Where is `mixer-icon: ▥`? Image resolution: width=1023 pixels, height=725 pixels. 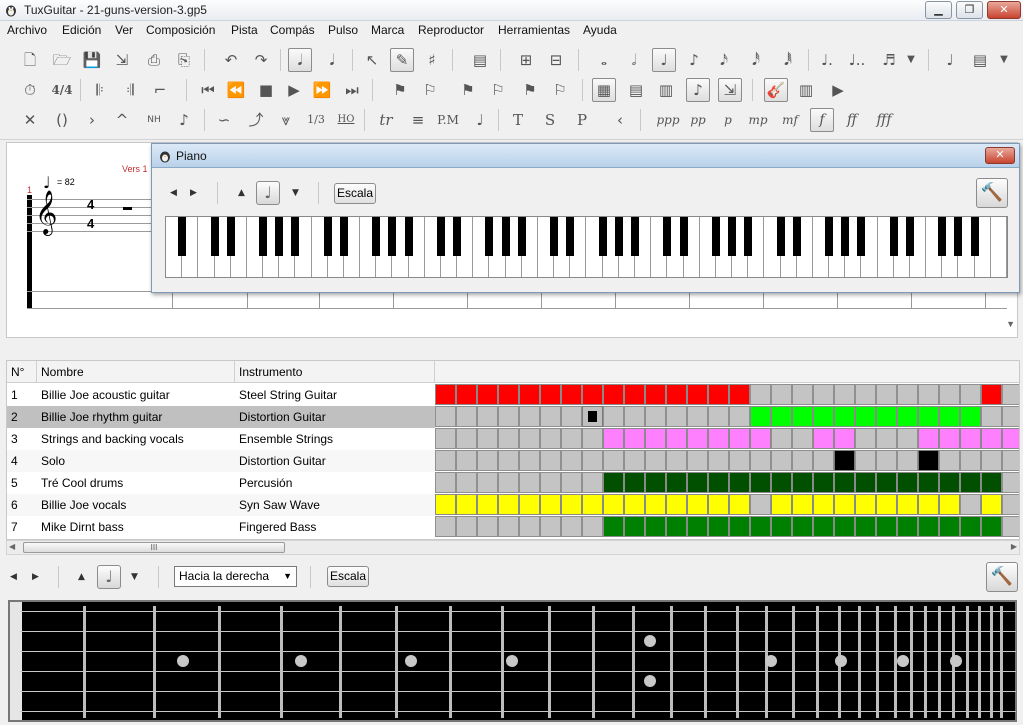 mixer-icon: ▥ is located at coordinates (806, 90).